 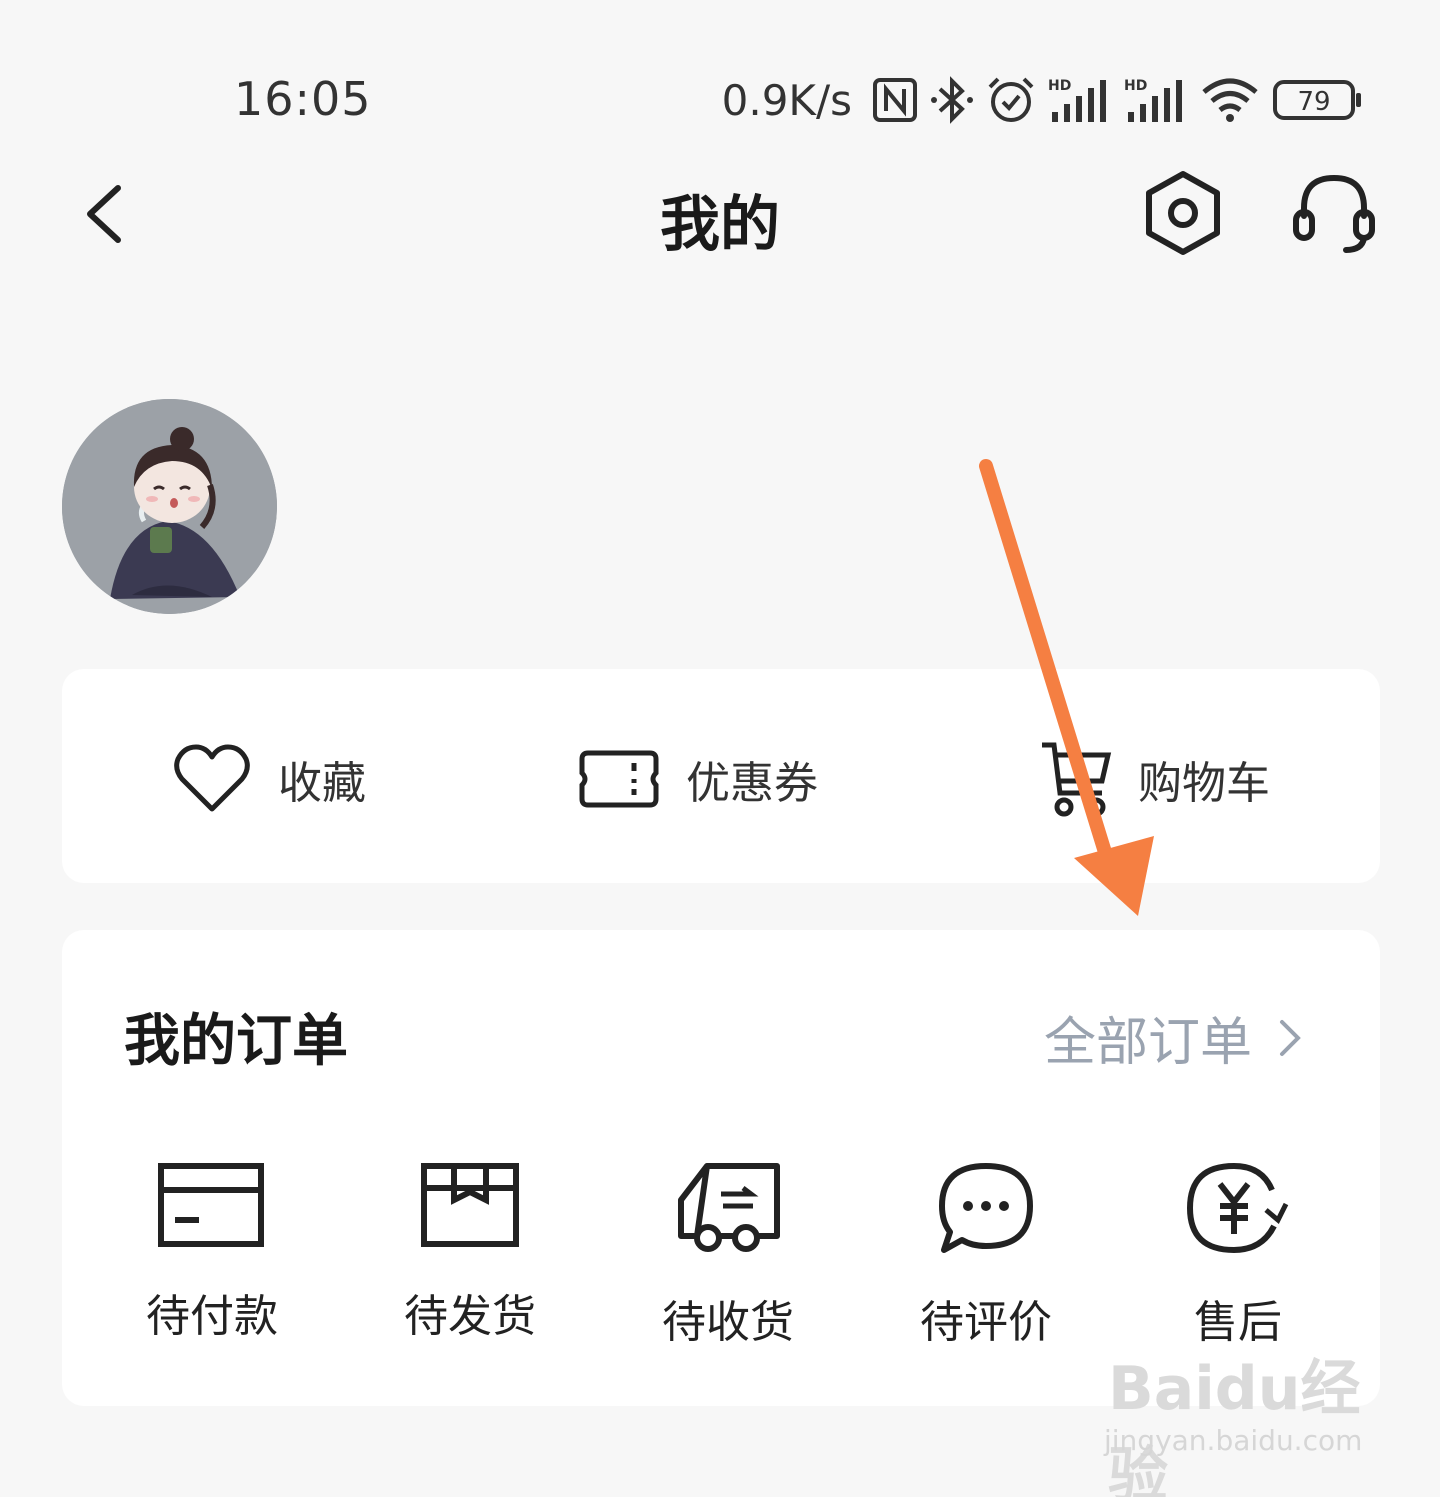 I want to click on avatar-illustration, so click(x=169, y=506).